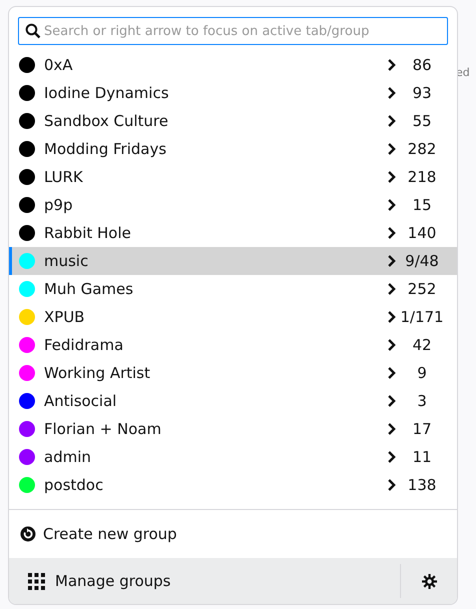 This screenshot has width=476, height=609. Describe the element at coordinates (33, 31) in the screenshot. I see `search-icon` at that location.